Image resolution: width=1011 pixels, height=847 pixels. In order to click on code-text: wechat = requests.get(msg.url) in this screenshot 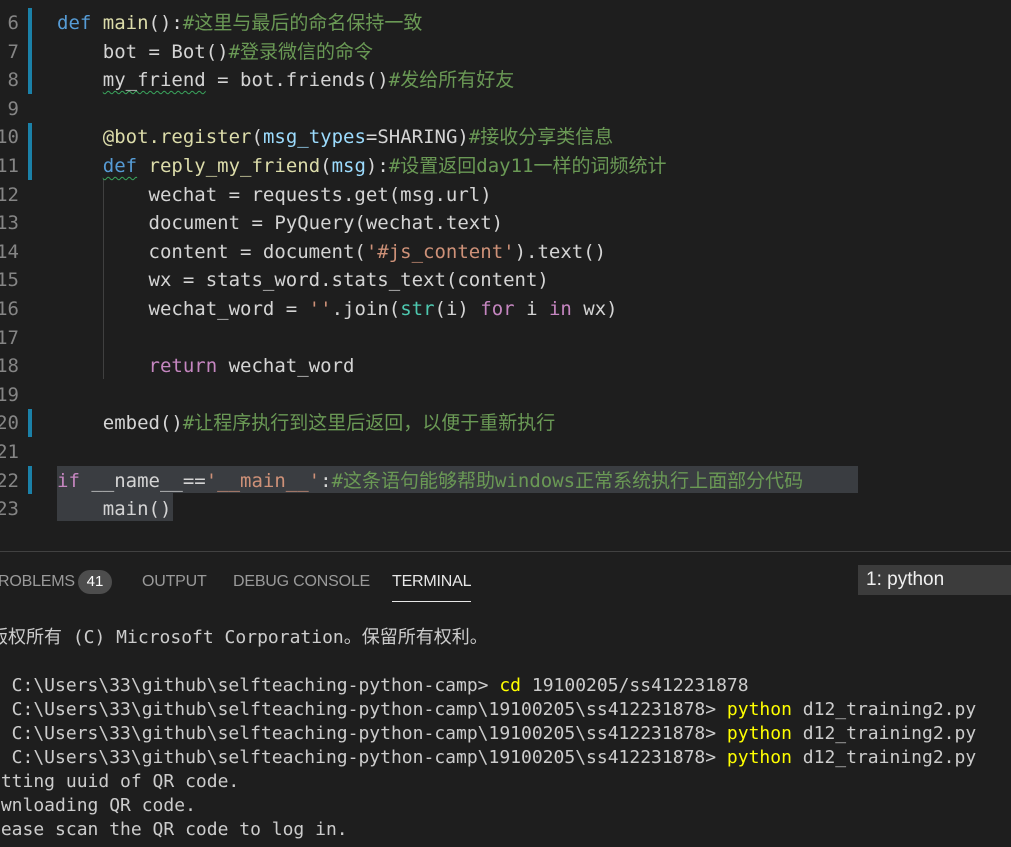, I will do `click(274, 194)`.